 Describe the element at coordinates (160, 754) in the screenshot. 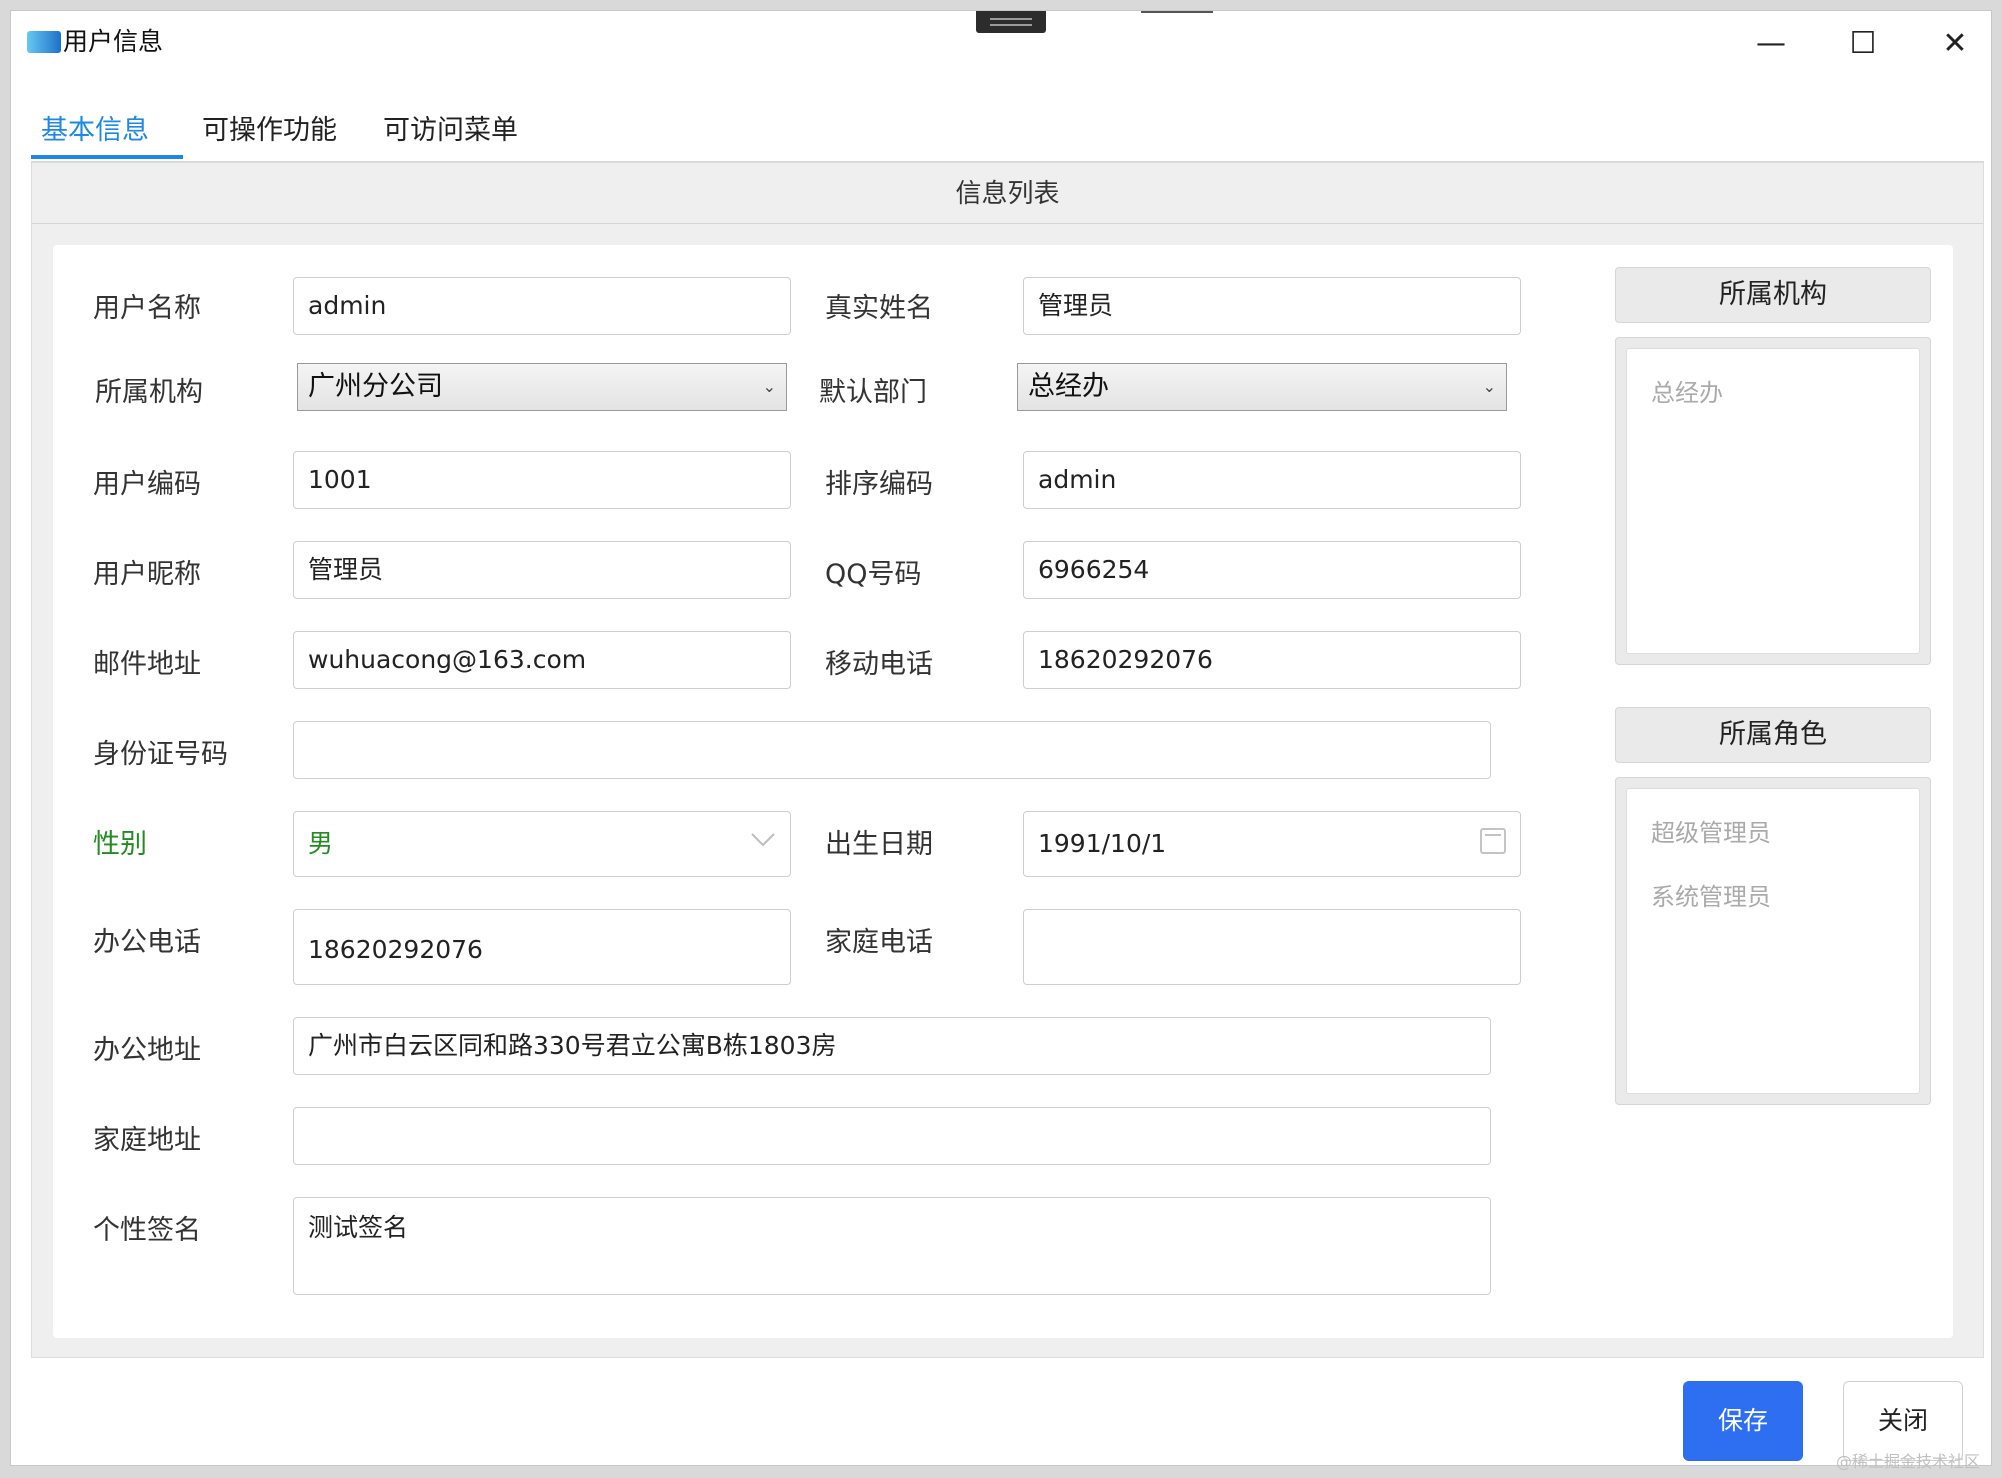

I see `id-card-label: 身份证号码` at that location.